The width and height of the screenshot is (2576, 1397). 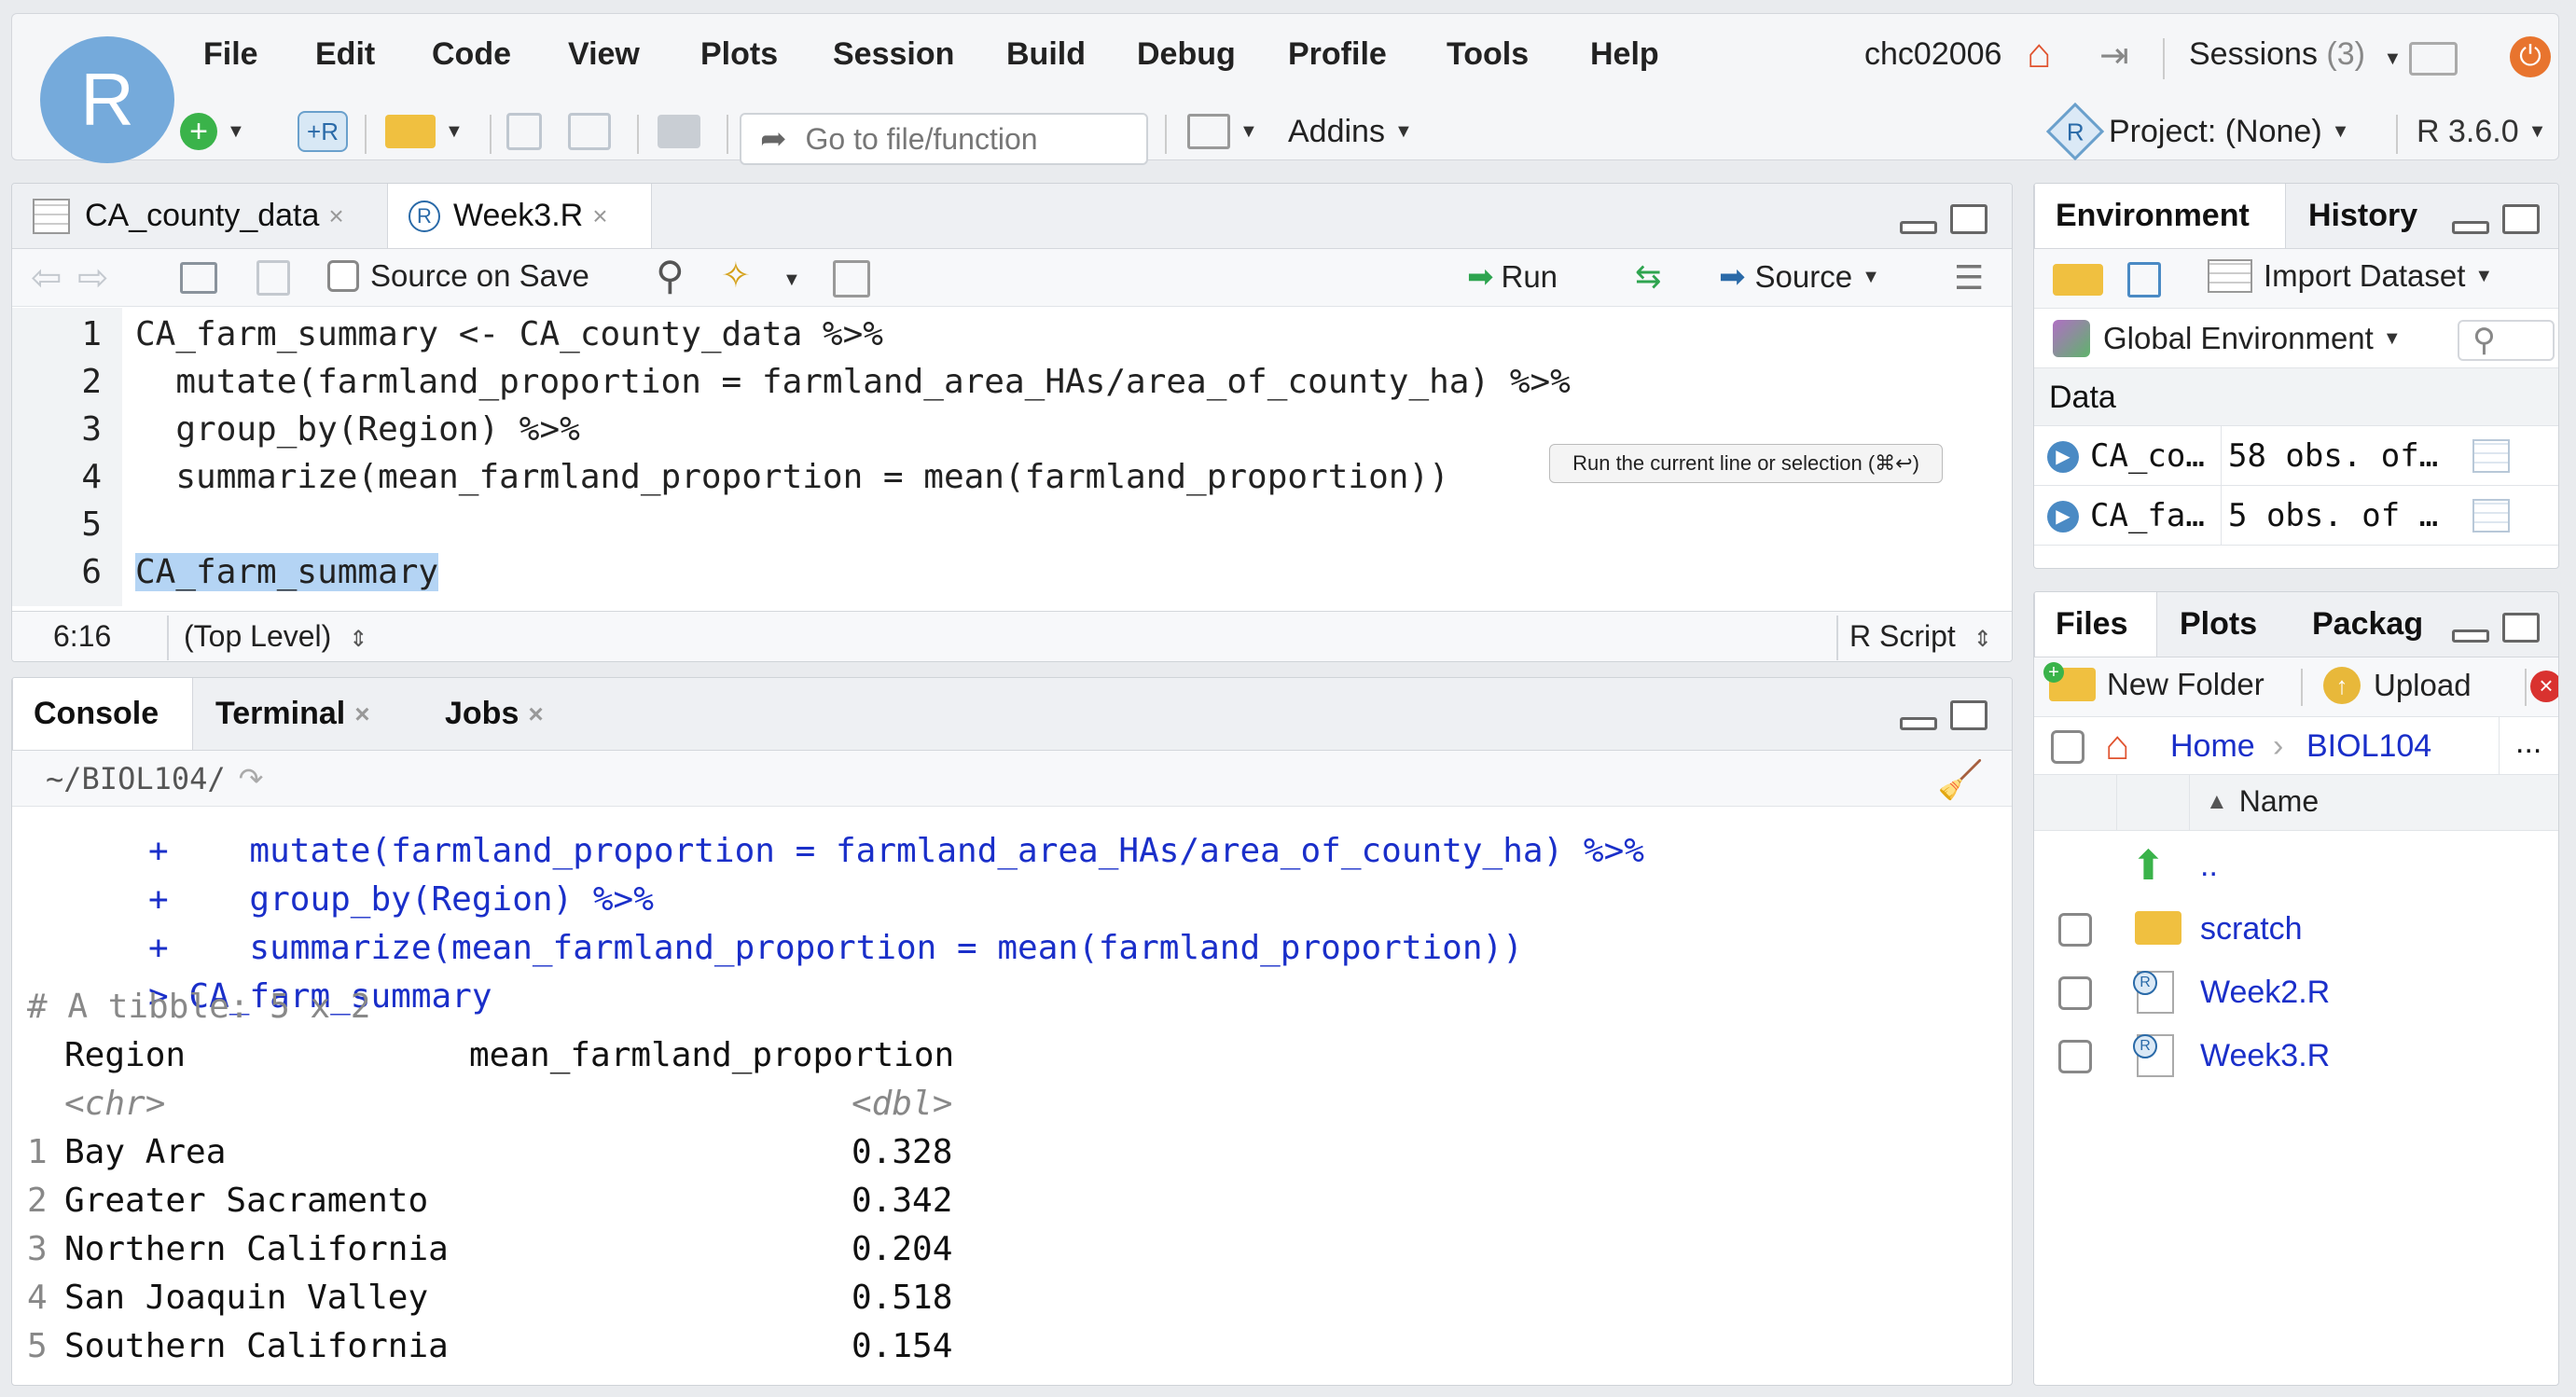 I want to click on tab-files: Files, so click(x=2095, y=624).